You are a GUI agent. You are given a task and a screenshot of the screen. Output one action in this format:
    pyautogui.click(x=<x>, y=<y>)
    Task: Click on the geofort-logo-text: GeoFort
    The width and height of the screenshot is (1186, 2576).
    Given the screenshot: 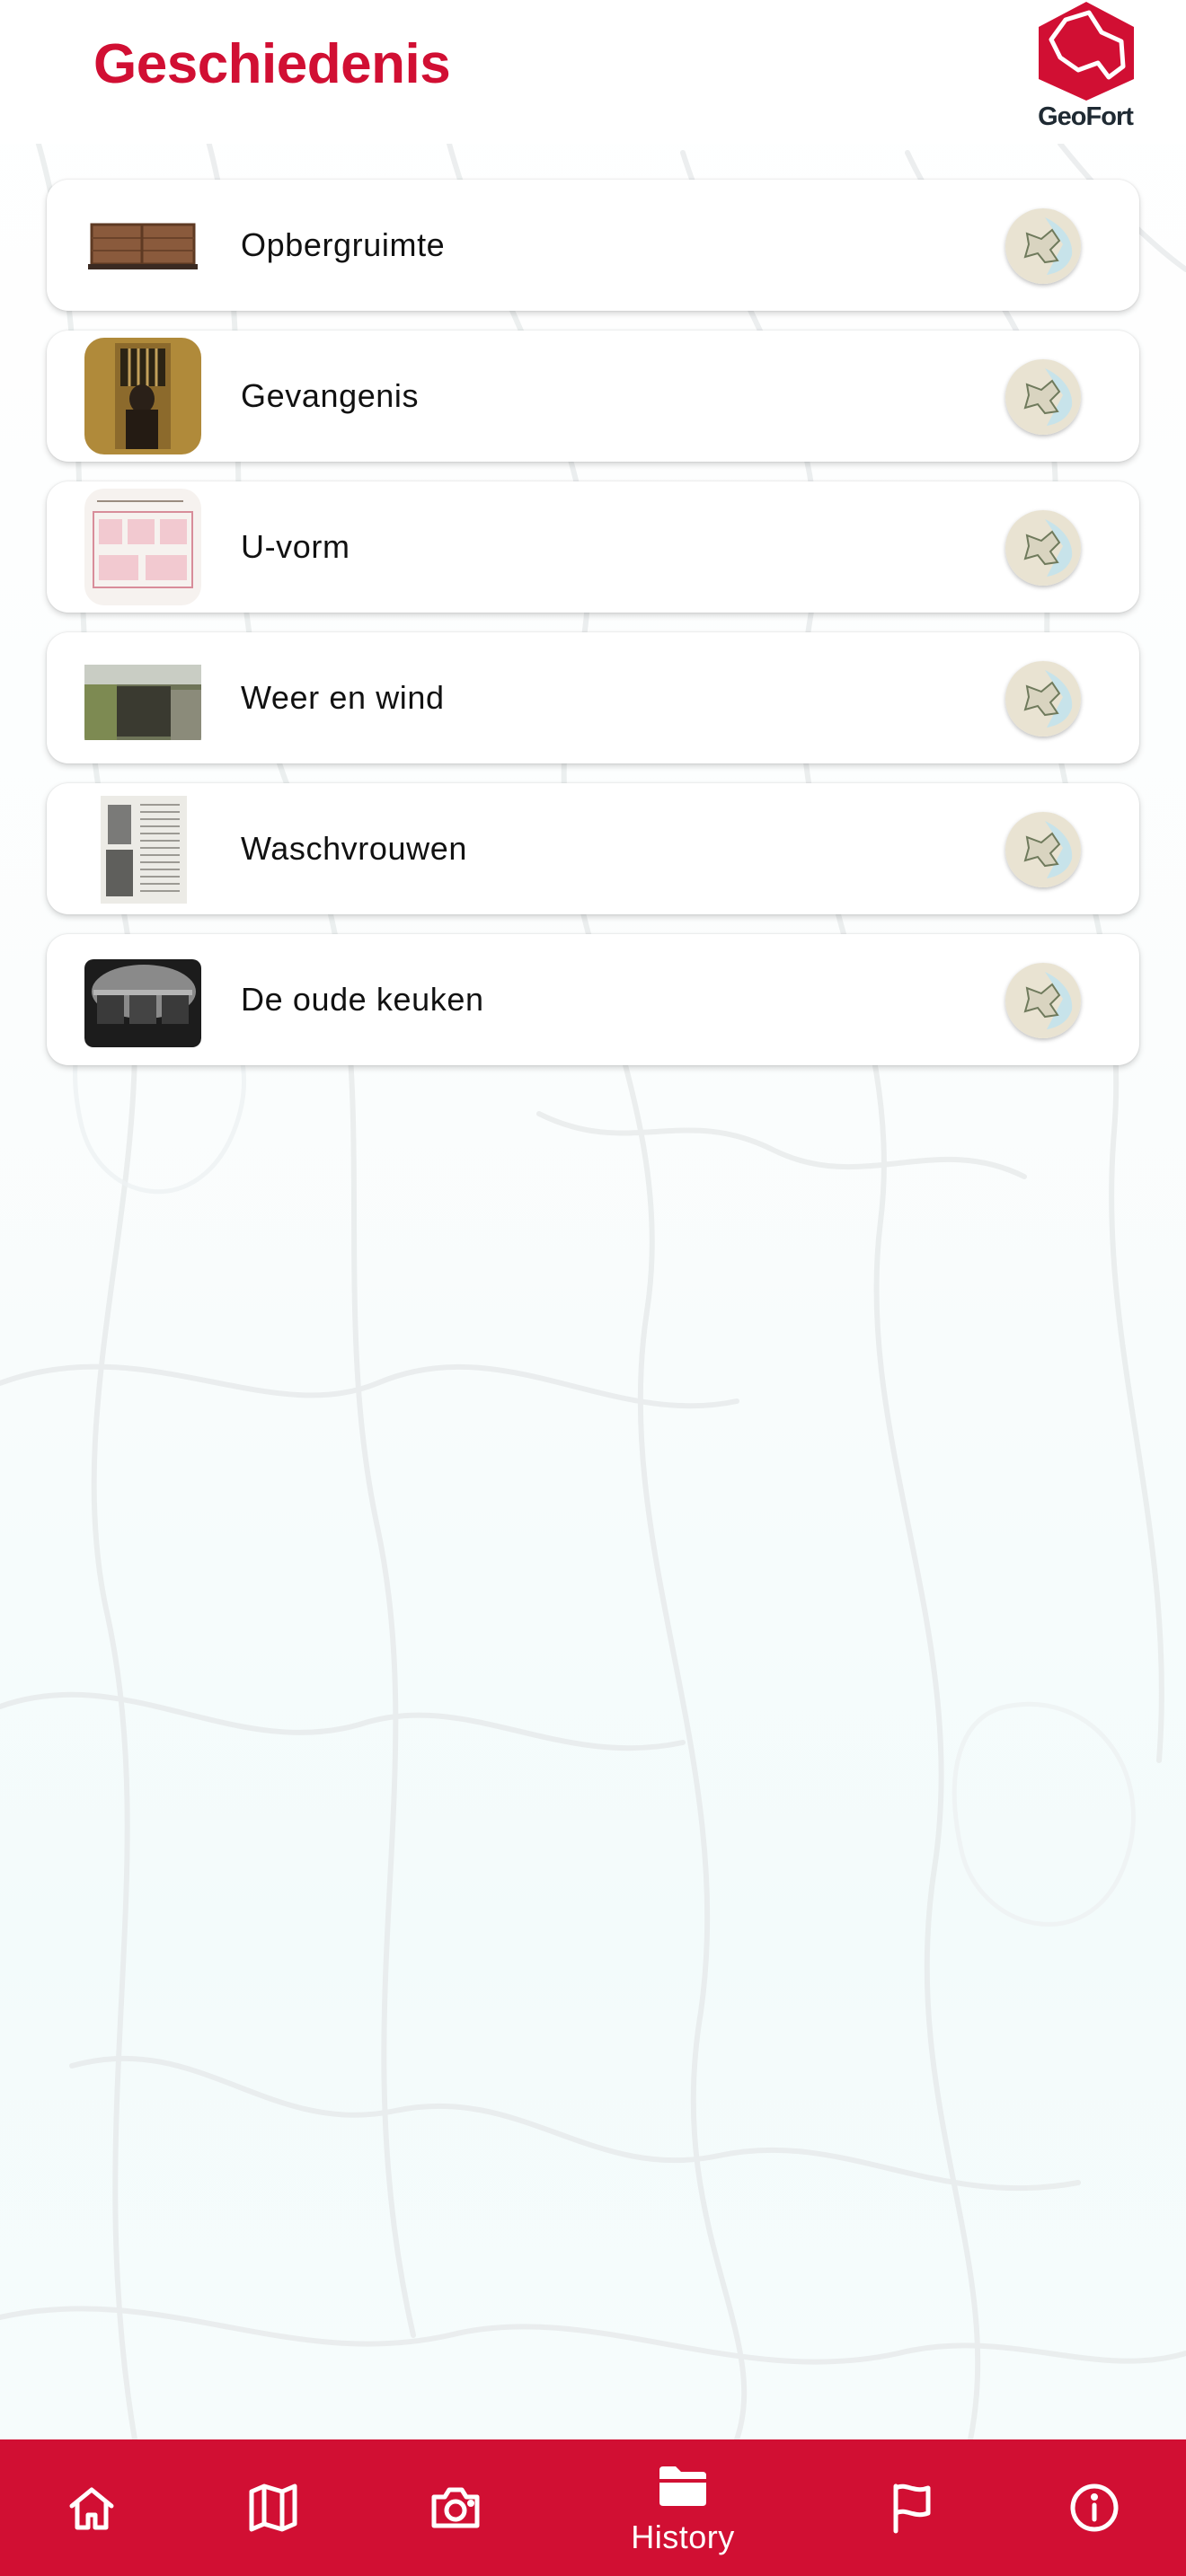 What is the action you would take?
    pyautogui.click(x=1086, y=117)
    